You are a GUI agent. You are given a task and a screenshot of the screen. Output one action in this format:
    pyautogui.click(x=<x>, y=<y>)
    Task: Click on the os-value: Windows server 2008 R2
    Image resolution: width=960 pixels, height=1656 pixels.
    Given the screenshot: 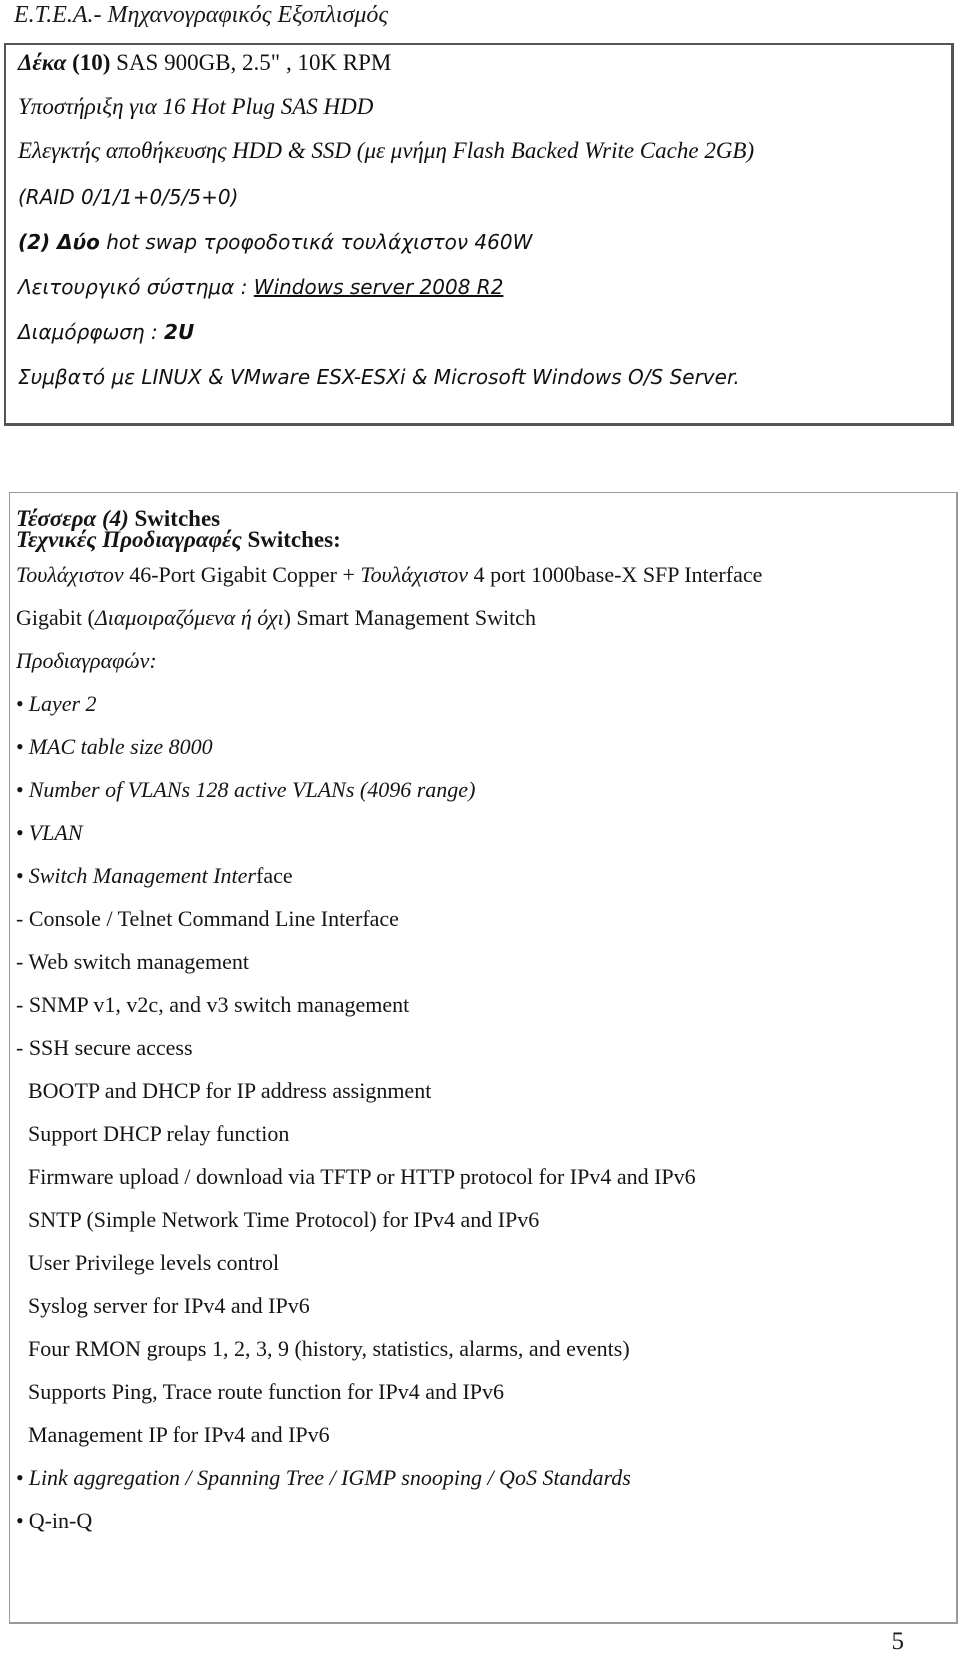 What is the action you would take?
    pyautogui.click(x=378, y=287)
    